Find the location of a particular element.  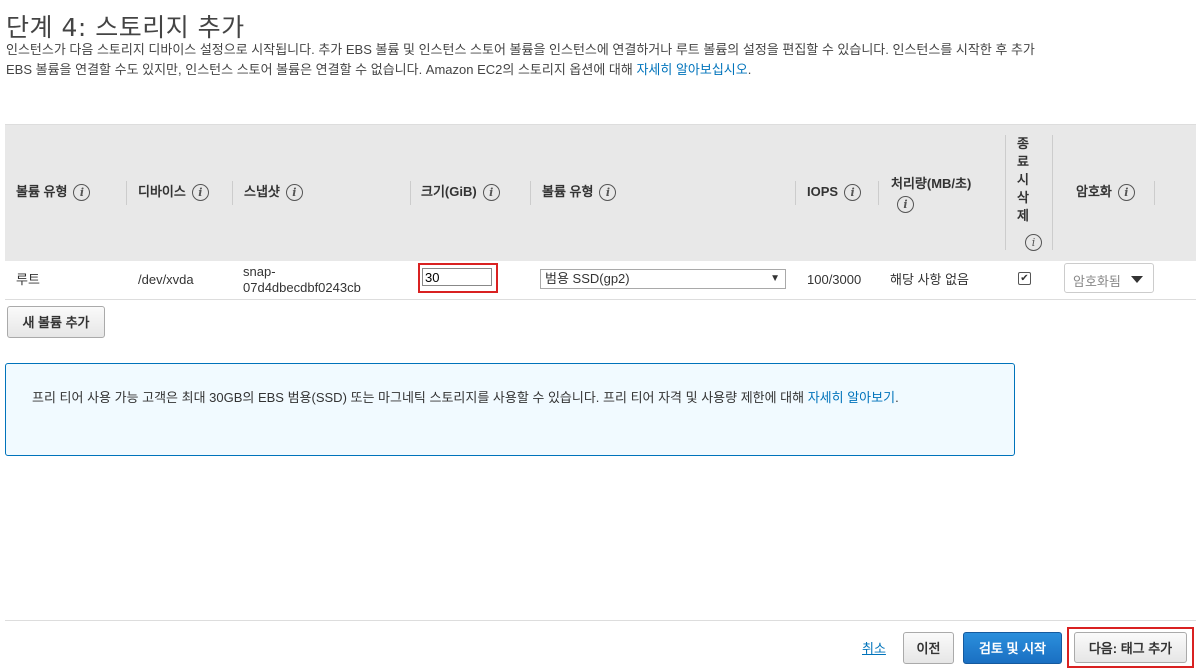

cell-iops: 100/3000 is located at coordinates (834, 279).